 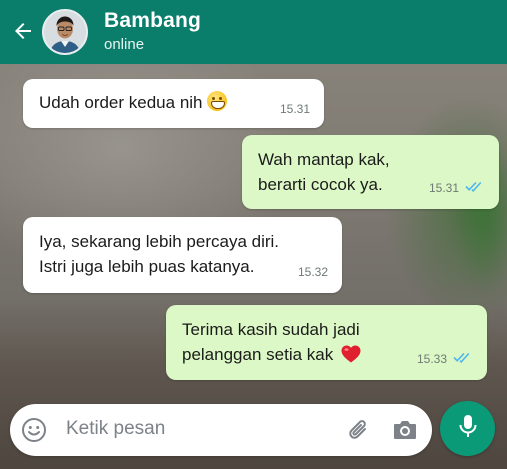 What do you see at coordinates (23, 31) in the screenshot?
I see `back-arrow-icon` at bounding box center [23, 31].